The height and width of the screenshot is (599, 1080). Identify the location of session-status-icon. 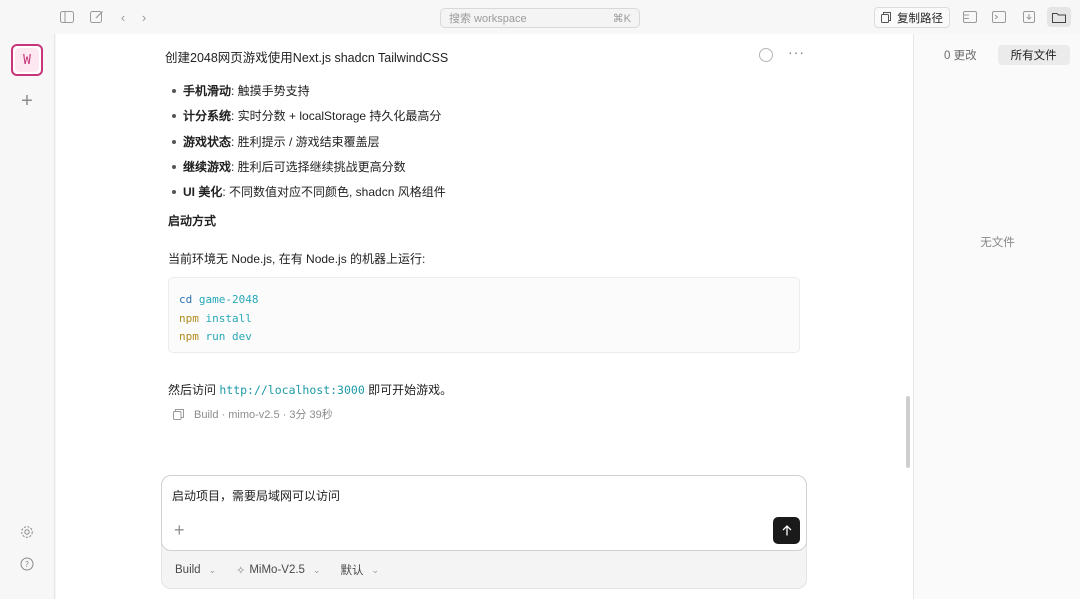
(766, 55).